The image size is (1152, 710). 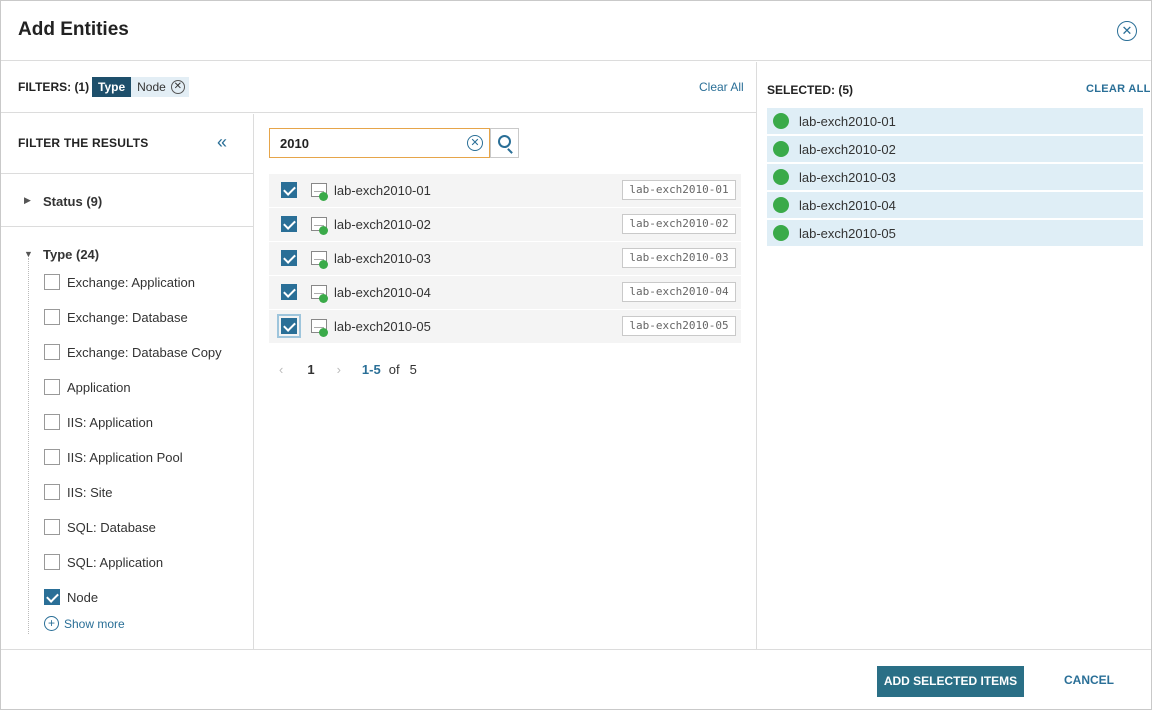 I want to click on type-filter-item: IIS: Application Pool, so click(x=113, y=457).